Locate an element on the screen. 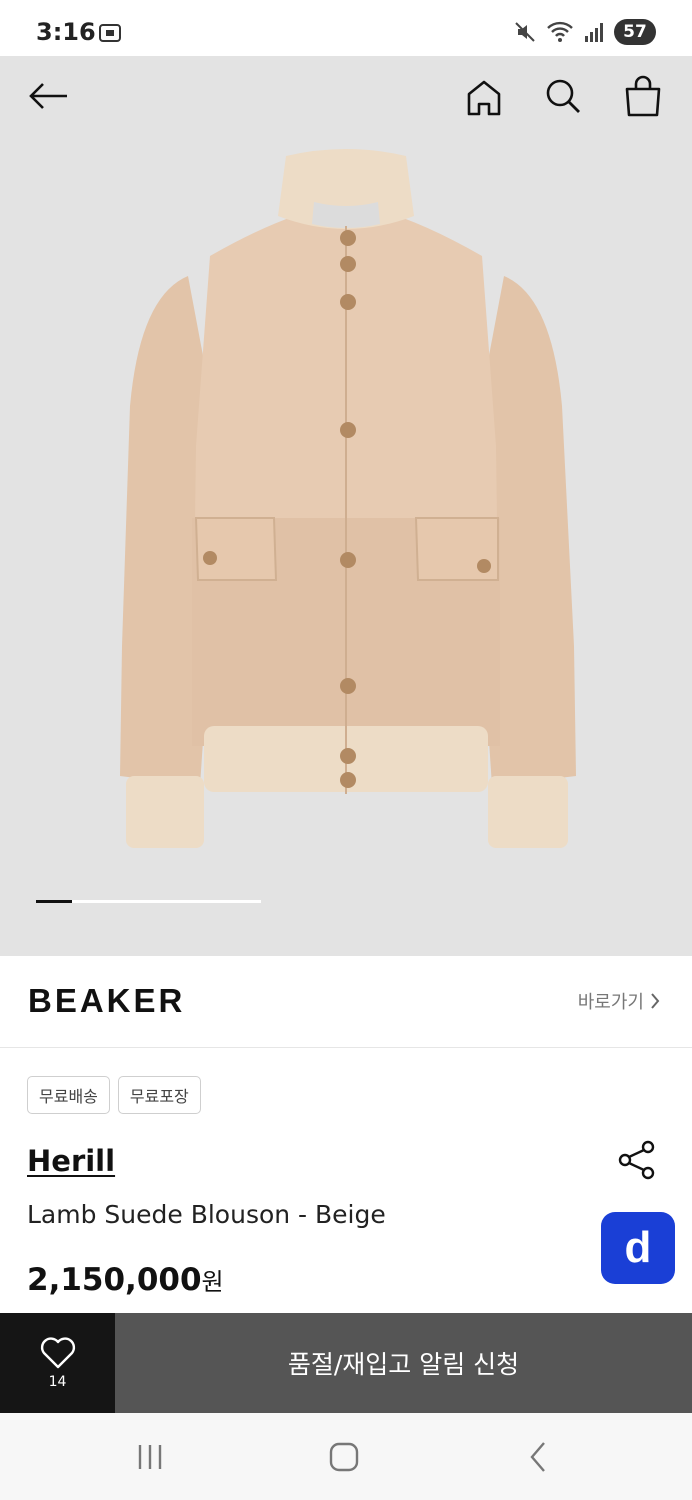 The width and height of the screenshot is (692, 1500). status-bar: 3:16 57 is located at coordinates (346, 28).